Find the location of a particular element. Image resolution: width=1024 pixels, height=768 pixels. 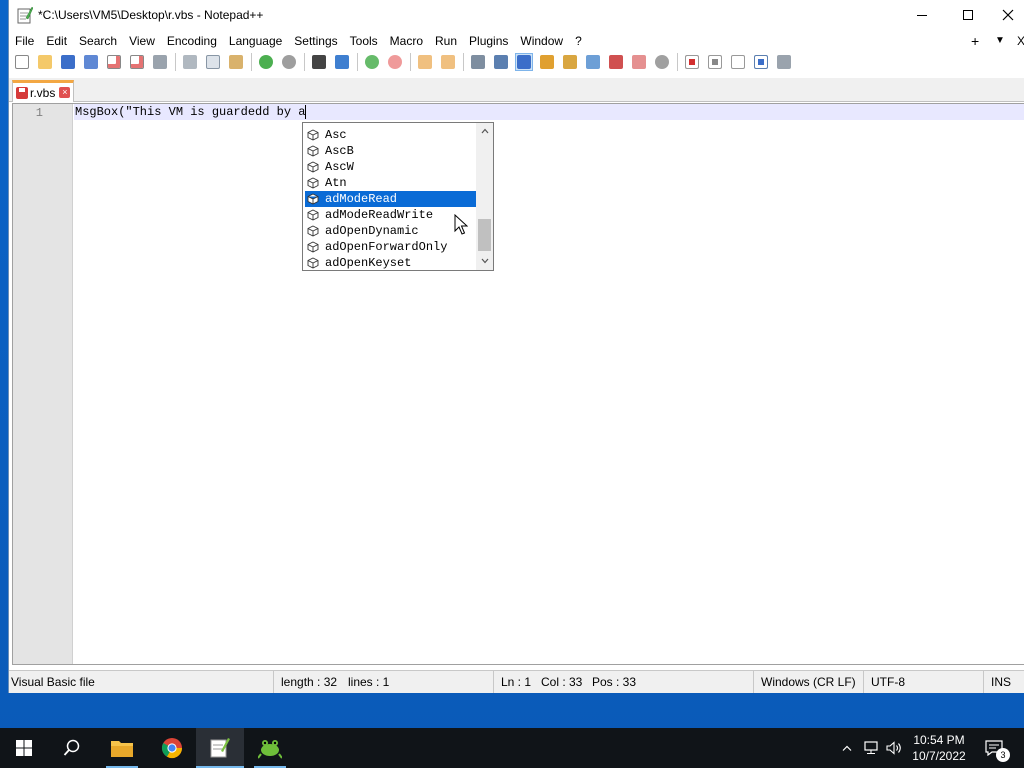

scissors-icon is located at coordinates (190, 62).